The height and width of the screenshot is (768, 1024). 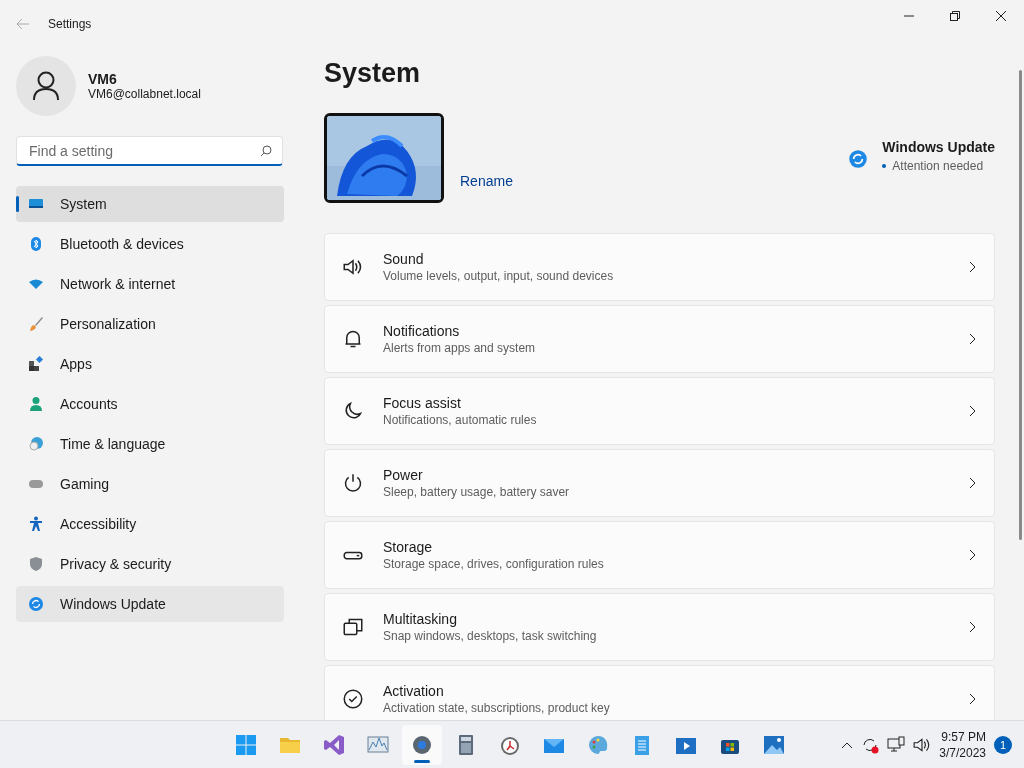 What do you see at coordinates (486, 181) in the screenshot?
I see `rename-link: Rename` at bounding box center [486, 181].